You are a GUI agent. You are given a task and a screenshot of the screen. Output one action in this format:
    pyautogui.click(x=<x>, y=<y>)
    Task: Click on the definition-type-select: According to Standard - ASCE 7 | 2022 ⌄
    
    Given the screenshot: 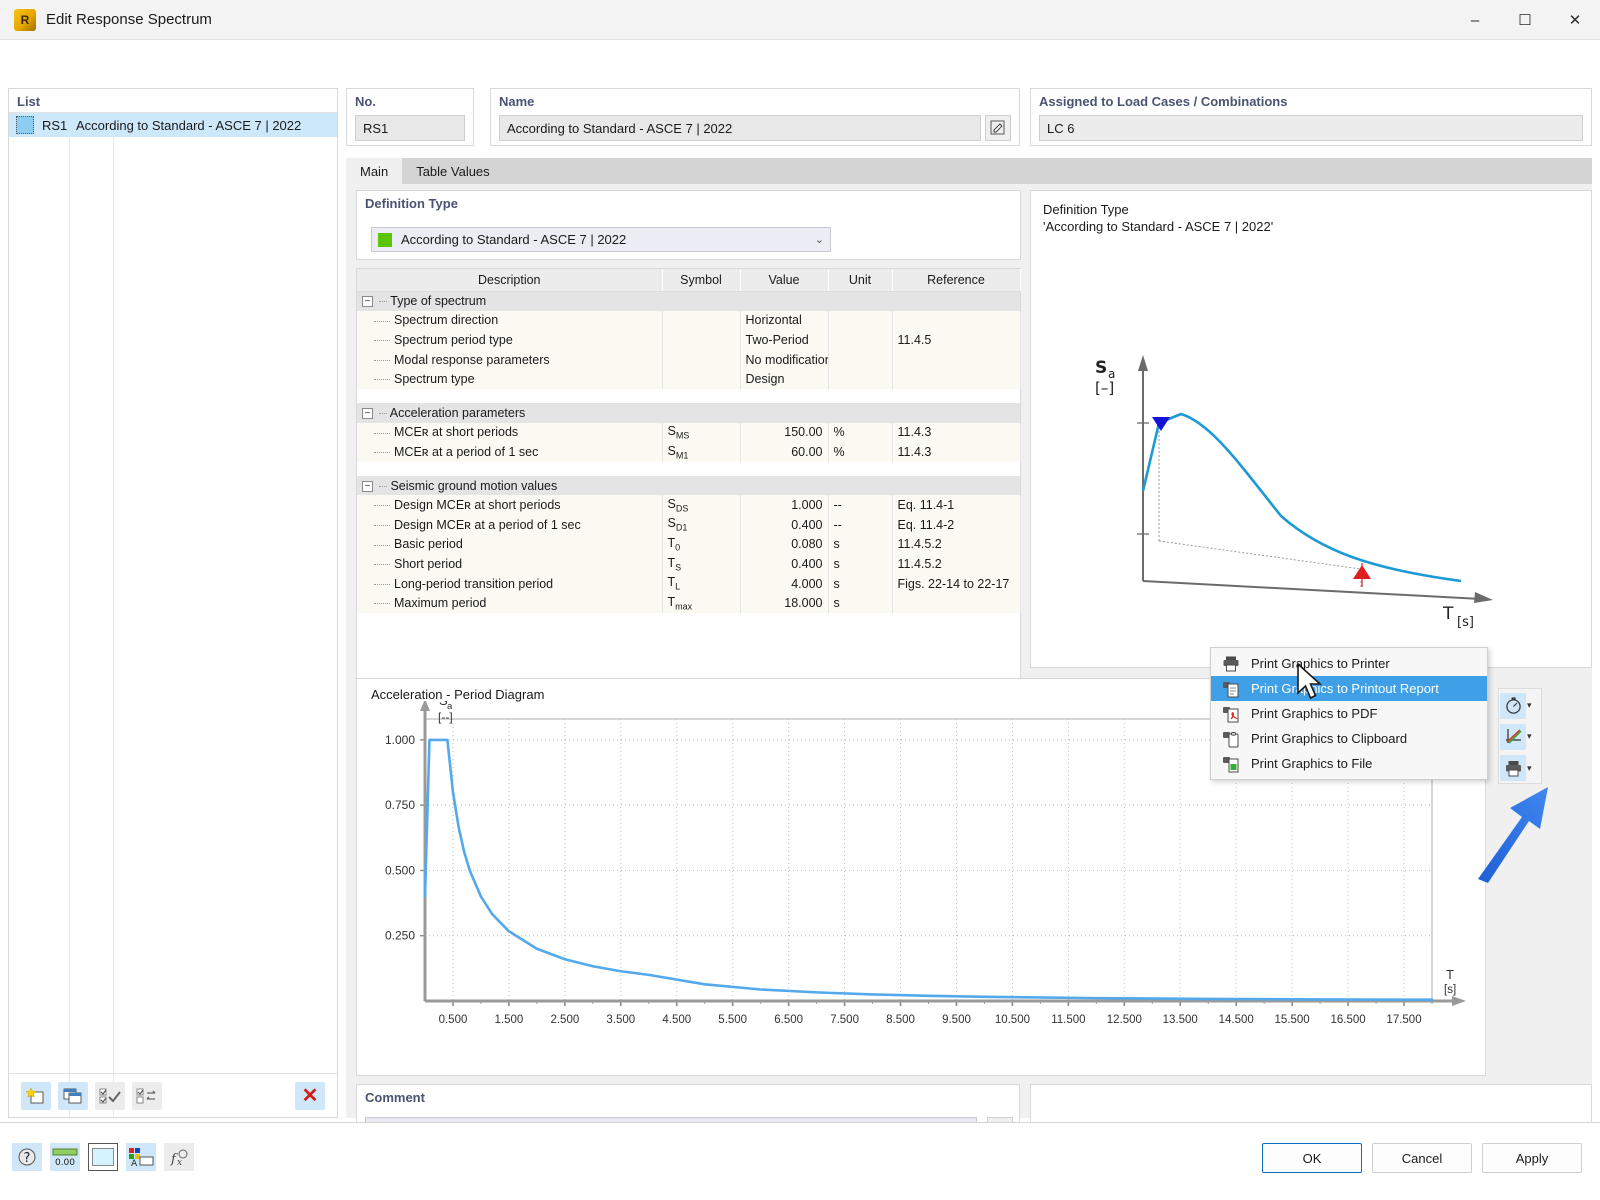 What is the action you would take?
    pyautogui.click(x=601, y=239)
    